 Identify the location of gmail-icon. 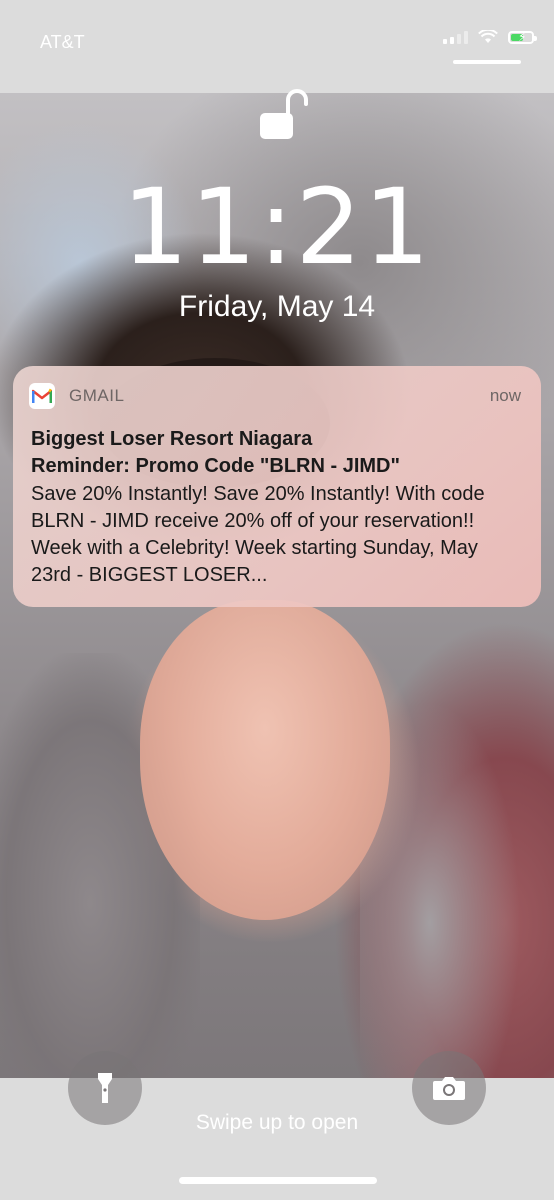
(42, 396).